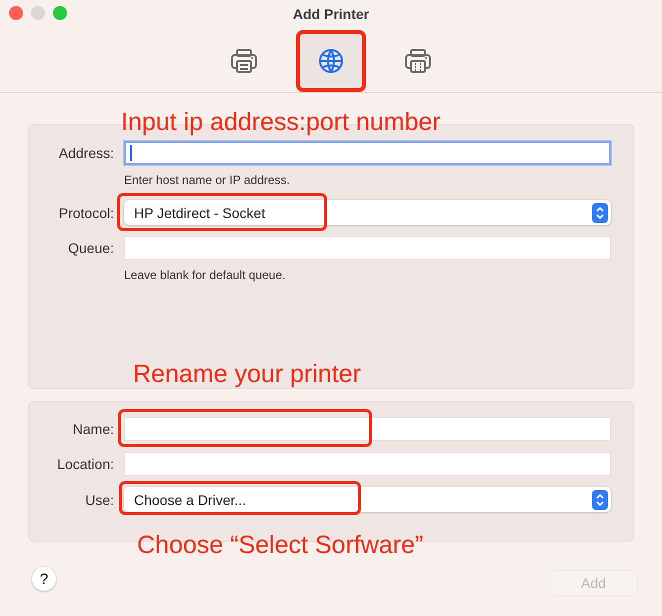 The width and height of the screenshot is (662, 616). Describe the element at coordinates (367, 212) in the screenshot. I see `popup-menu: HP Jetdirect - Socket` at that location.